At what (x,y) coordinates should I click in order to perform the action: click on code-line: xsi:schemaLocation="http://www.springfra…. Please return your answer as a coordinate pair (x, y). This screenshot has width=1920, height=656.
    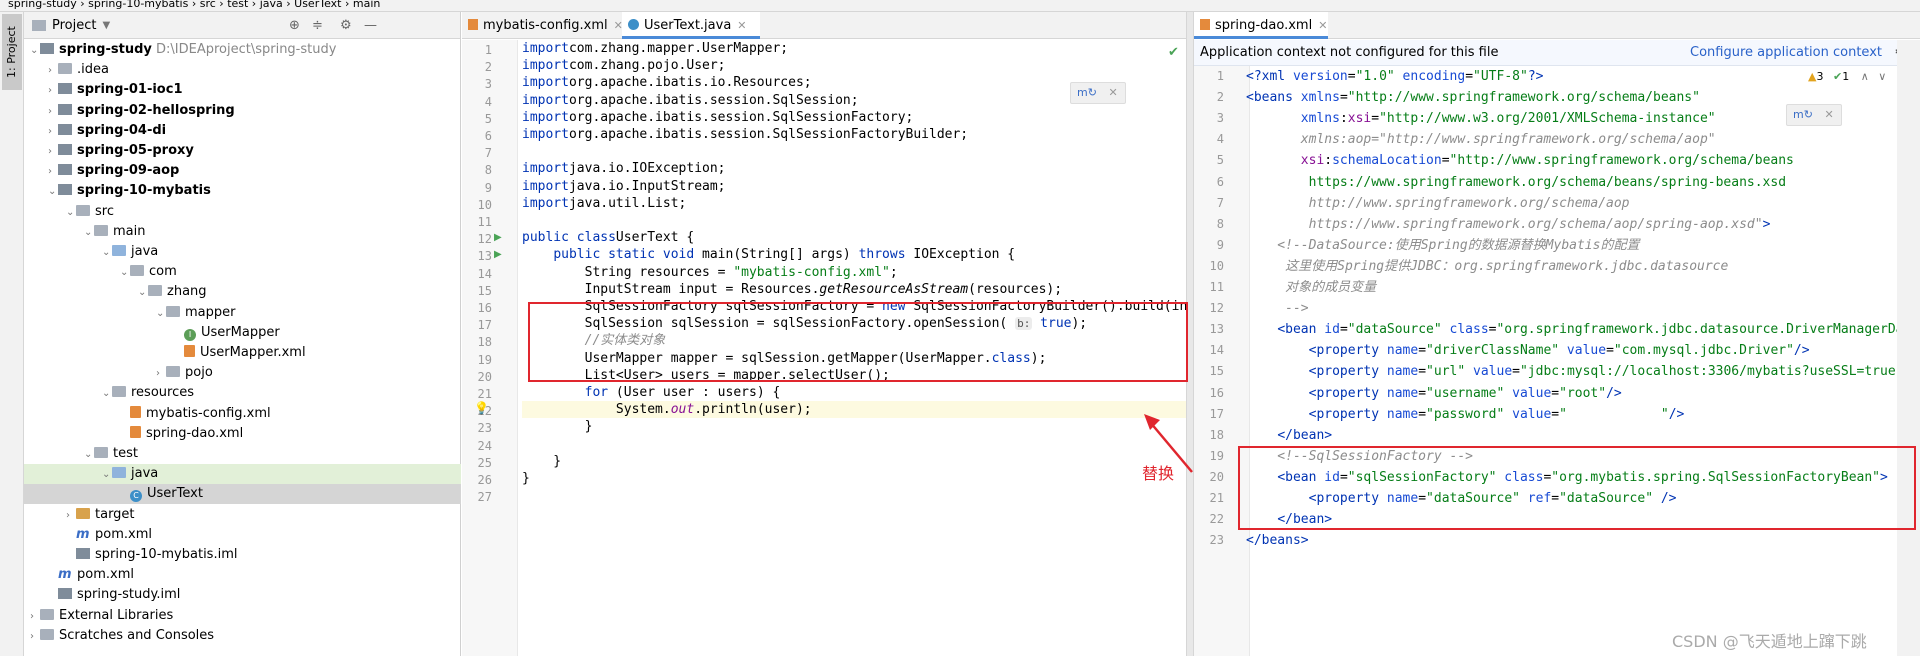
    Looking at the image, I should click on (1547, 161).